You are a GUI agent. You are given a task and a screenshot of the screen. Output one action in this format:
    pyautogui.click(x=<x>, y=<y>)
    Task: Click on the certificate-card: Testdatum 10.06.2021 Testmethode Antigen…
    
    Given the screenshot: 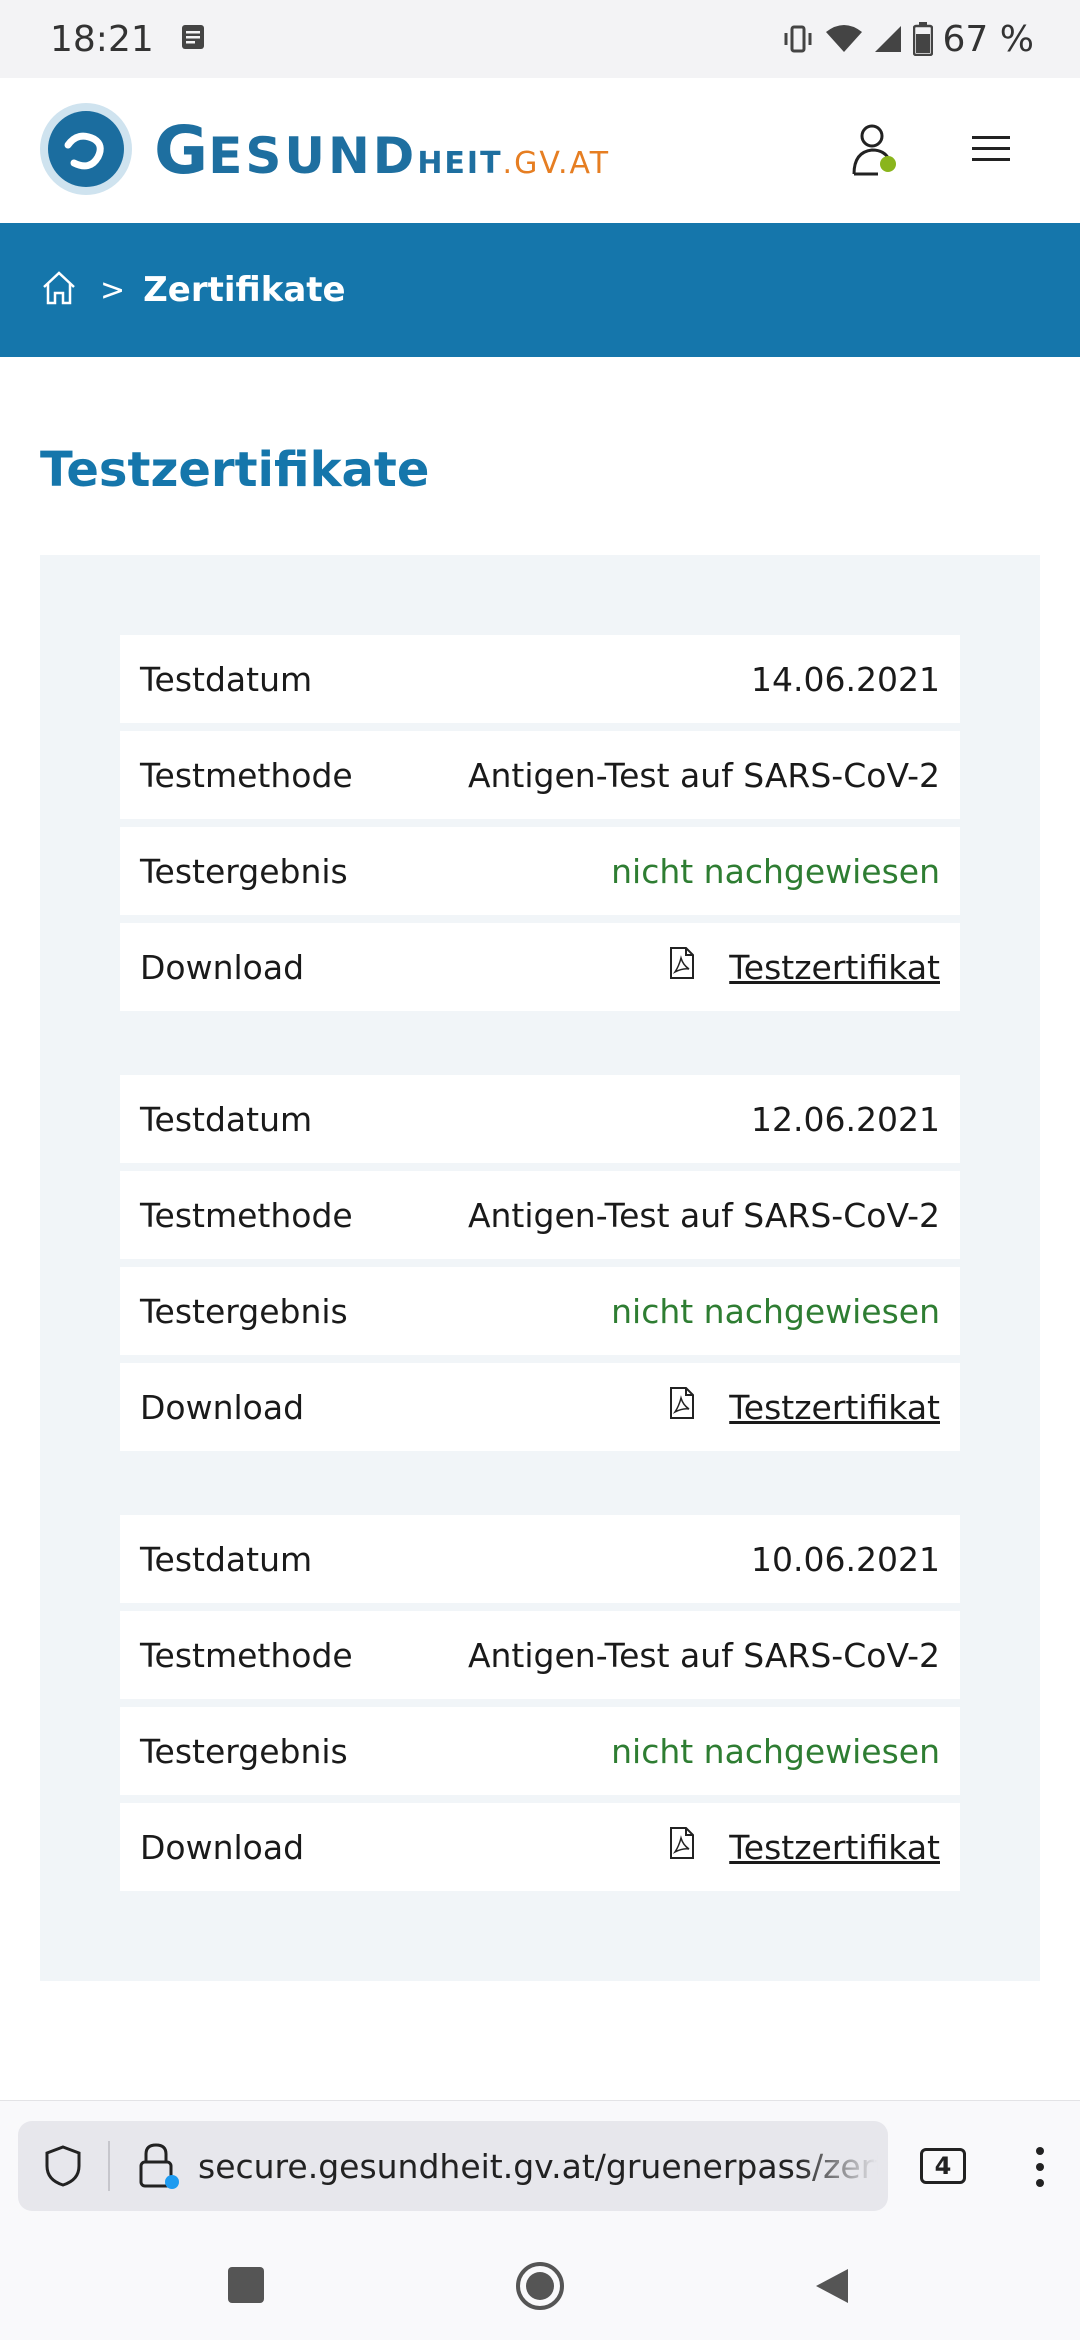 What is the action you would take?
    pyautogui.click(x=540, y=1703)
    